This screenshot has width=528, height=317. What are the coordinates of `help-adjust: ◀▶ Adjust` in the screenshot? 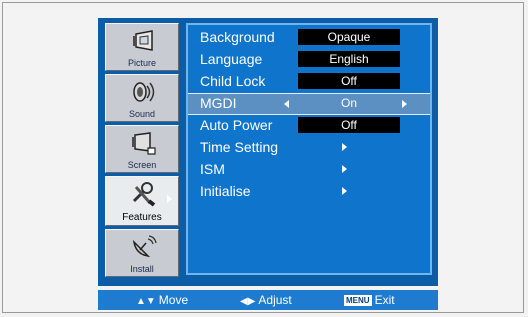 It's located at (266, 300).